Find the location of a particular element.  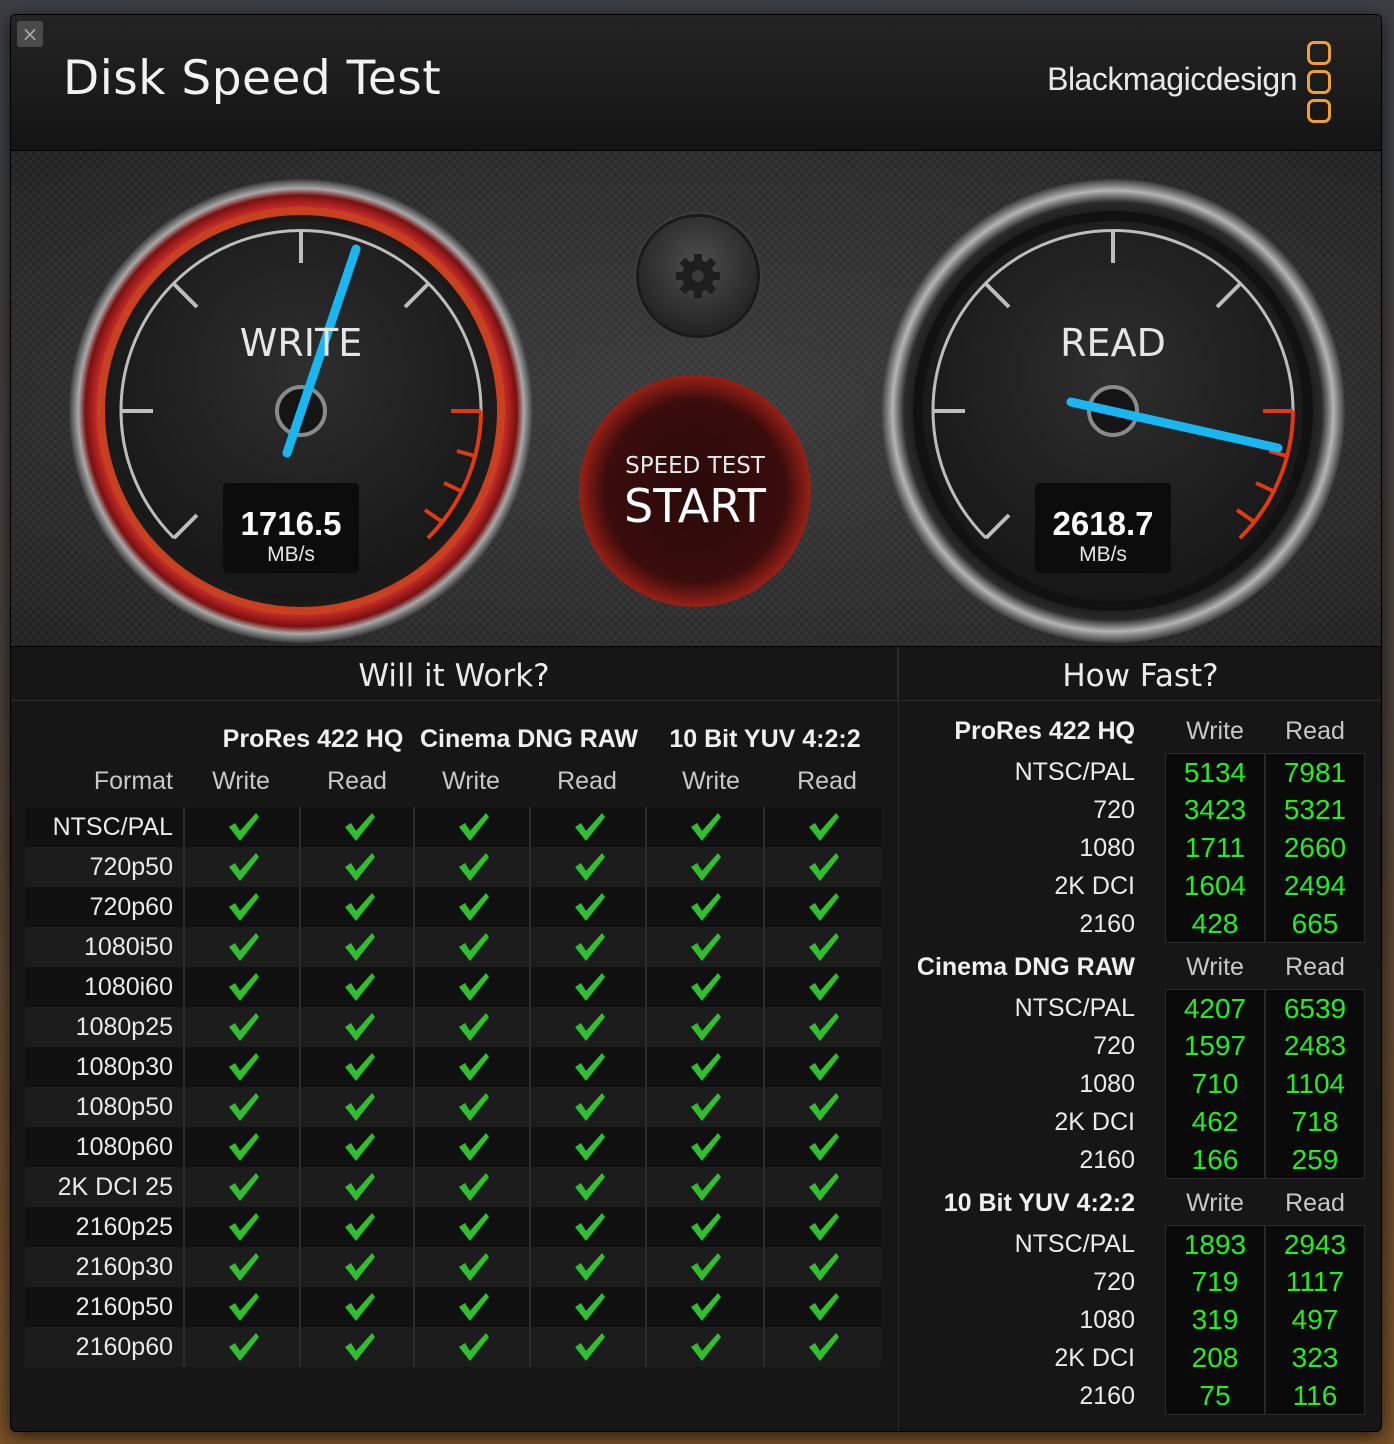

speed-row: NTSC/PAL 1893 2943 is located at coordinates (1140, 1244).